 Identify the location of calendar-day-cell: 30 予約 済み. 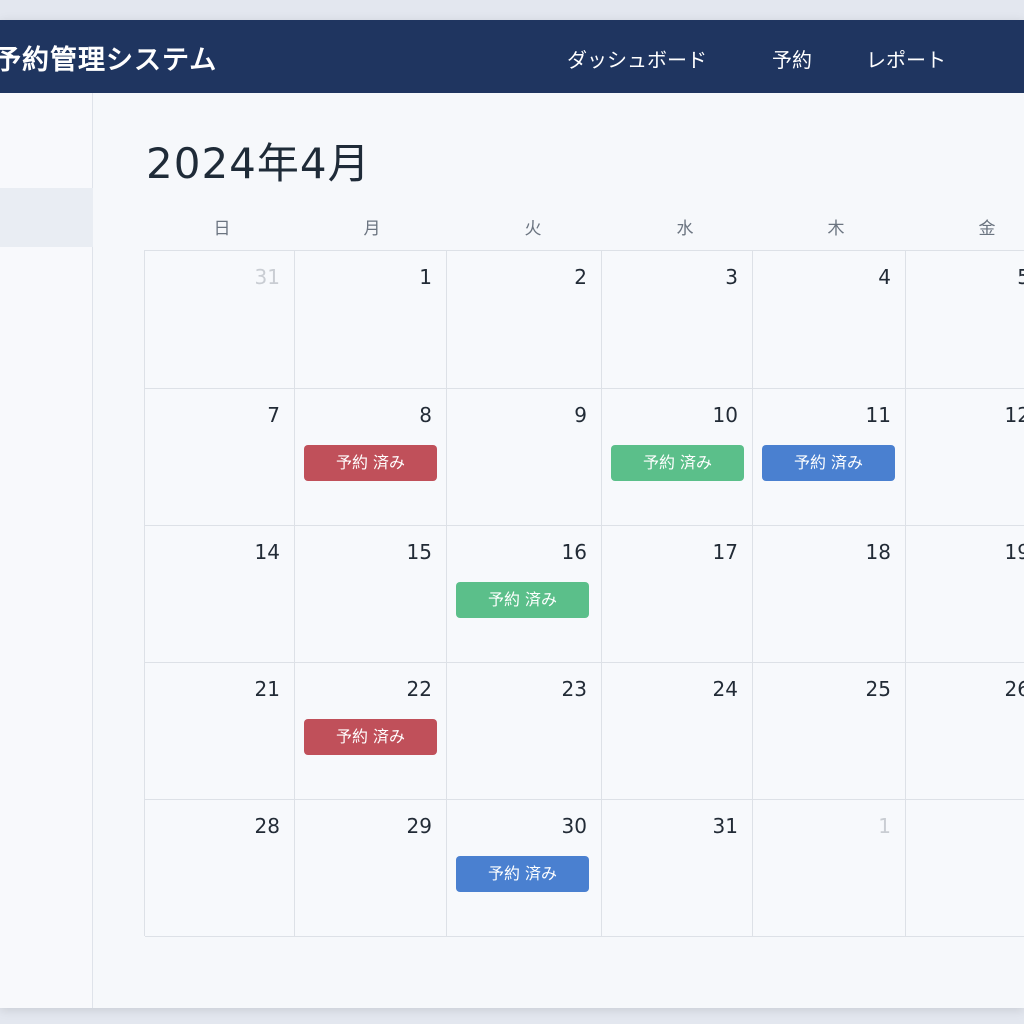
(524, 868).